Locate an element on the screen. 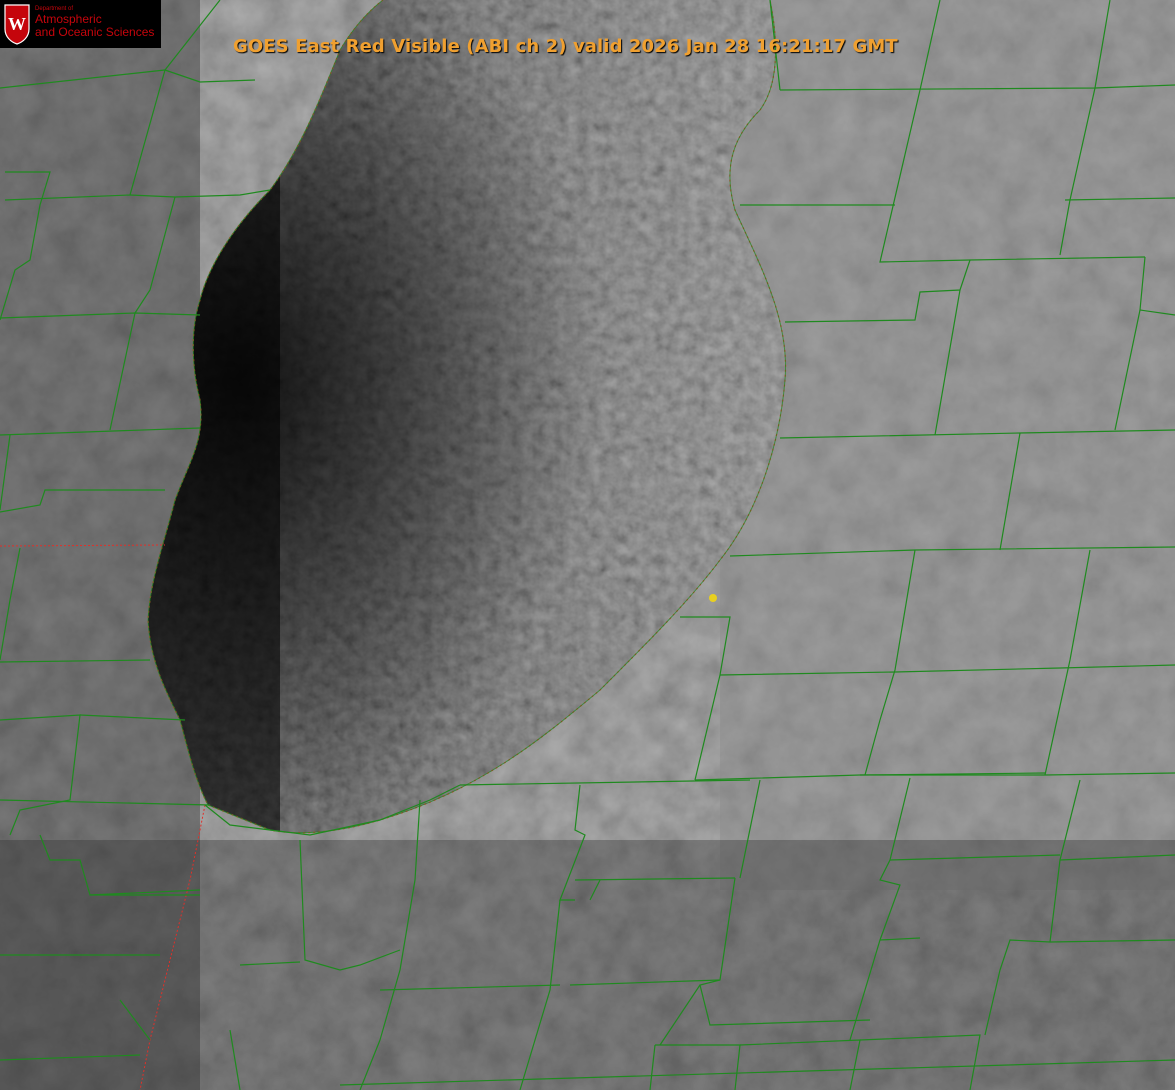 The image size is (1175, 1090). uw-crest-icon: W is located at coordinates (17, 24).